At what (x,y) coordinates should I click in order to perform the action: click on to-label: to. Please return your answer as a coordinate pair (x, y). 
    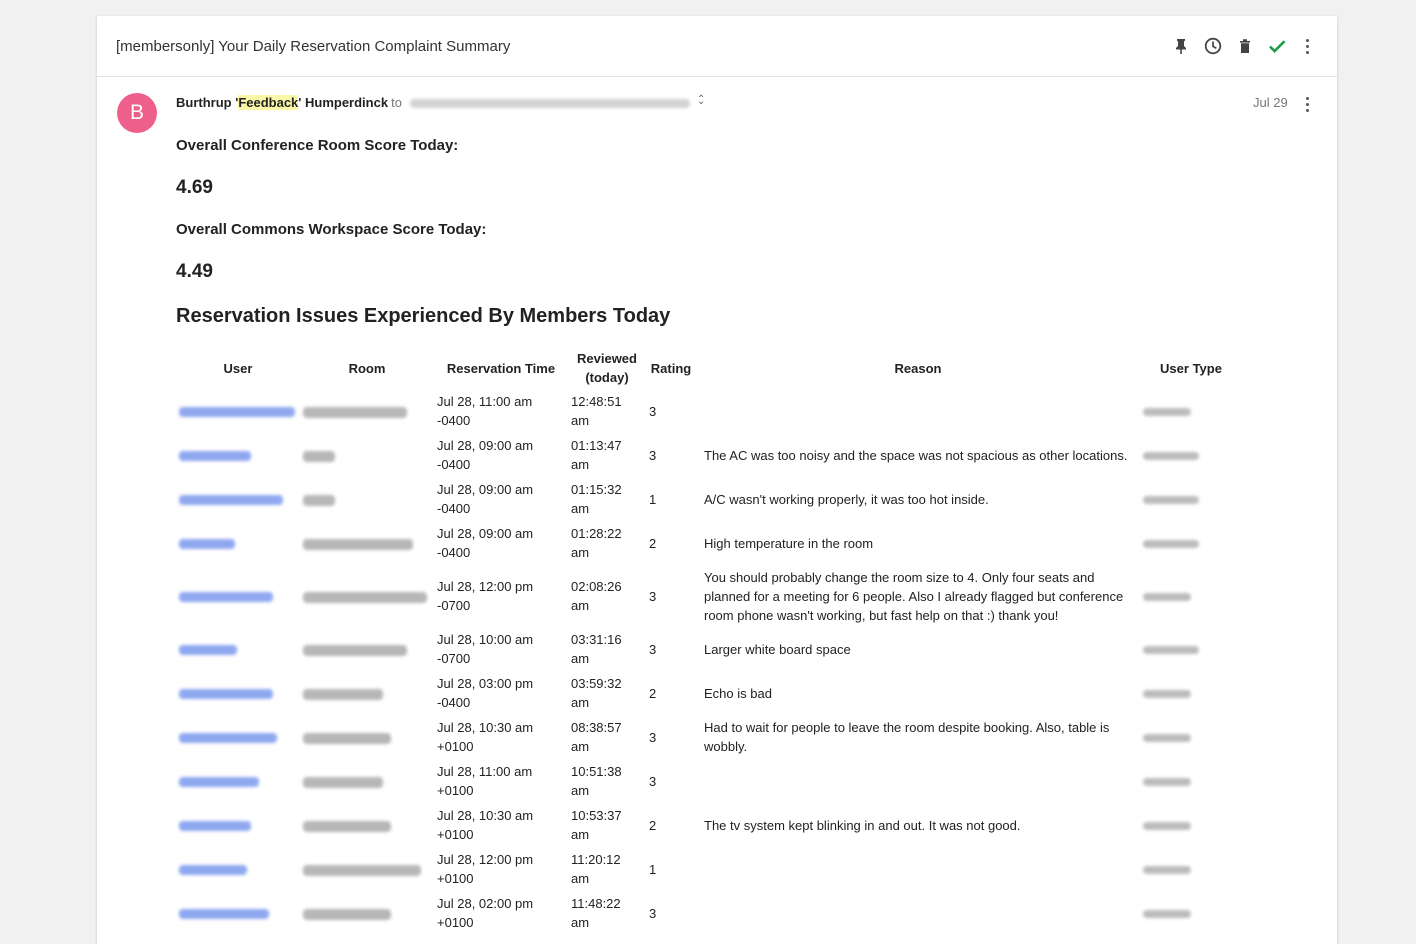
    Looking at the image, I should click on (396, 102).